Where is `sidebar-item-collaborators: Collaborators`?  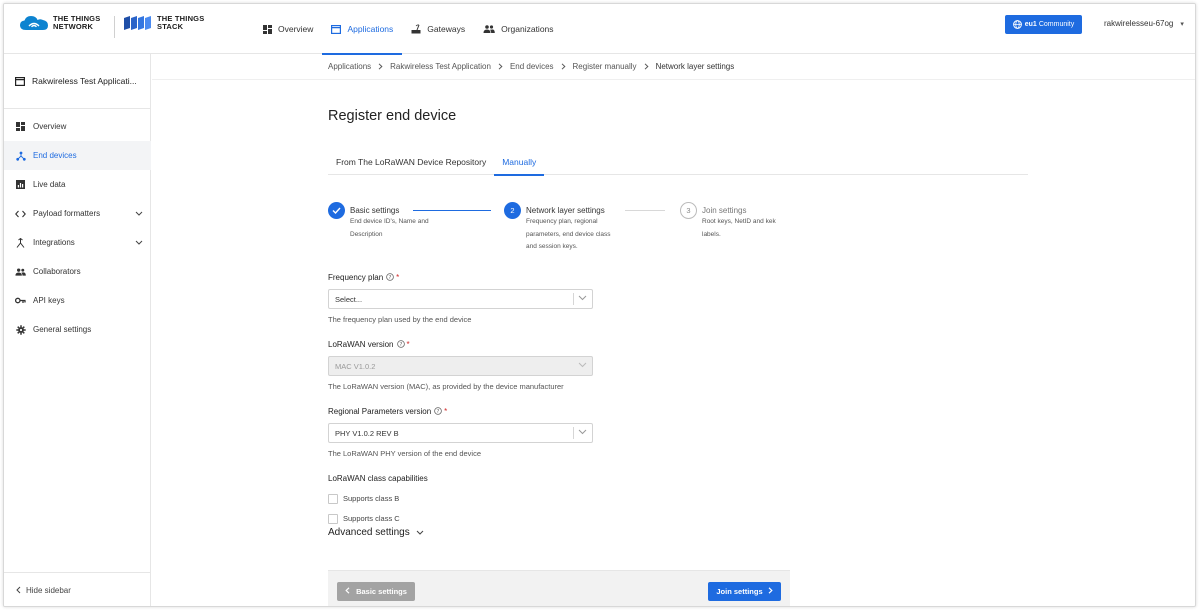 sidebar-item-collaborators: Collaborators is located at coordinates (77, 271).